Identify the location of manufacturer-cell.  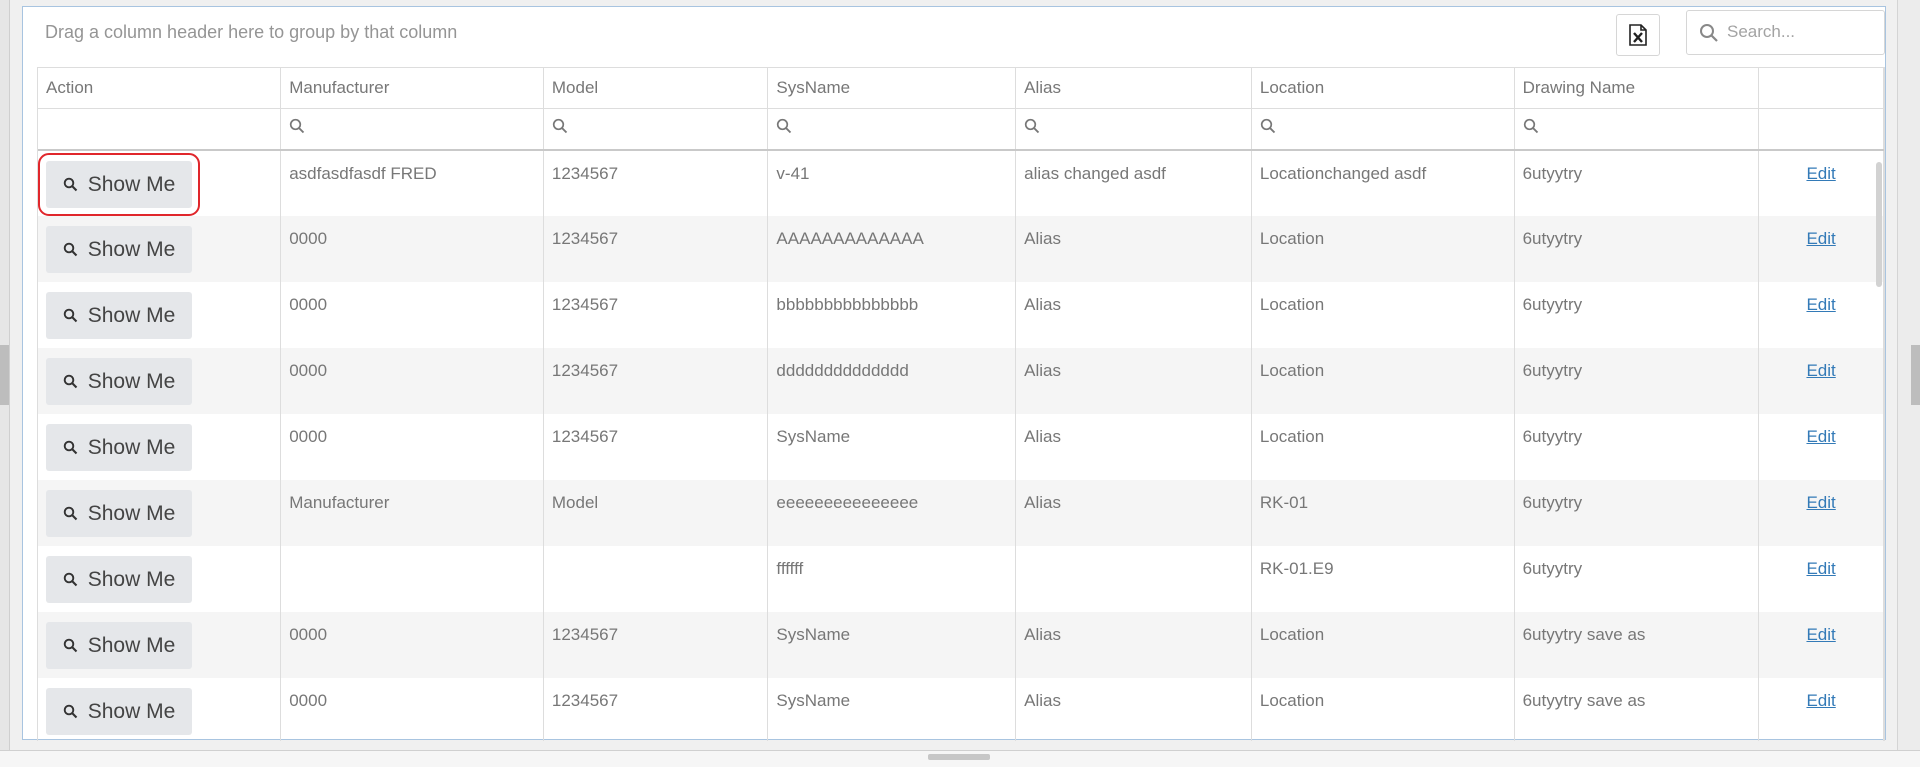
(412, 579).